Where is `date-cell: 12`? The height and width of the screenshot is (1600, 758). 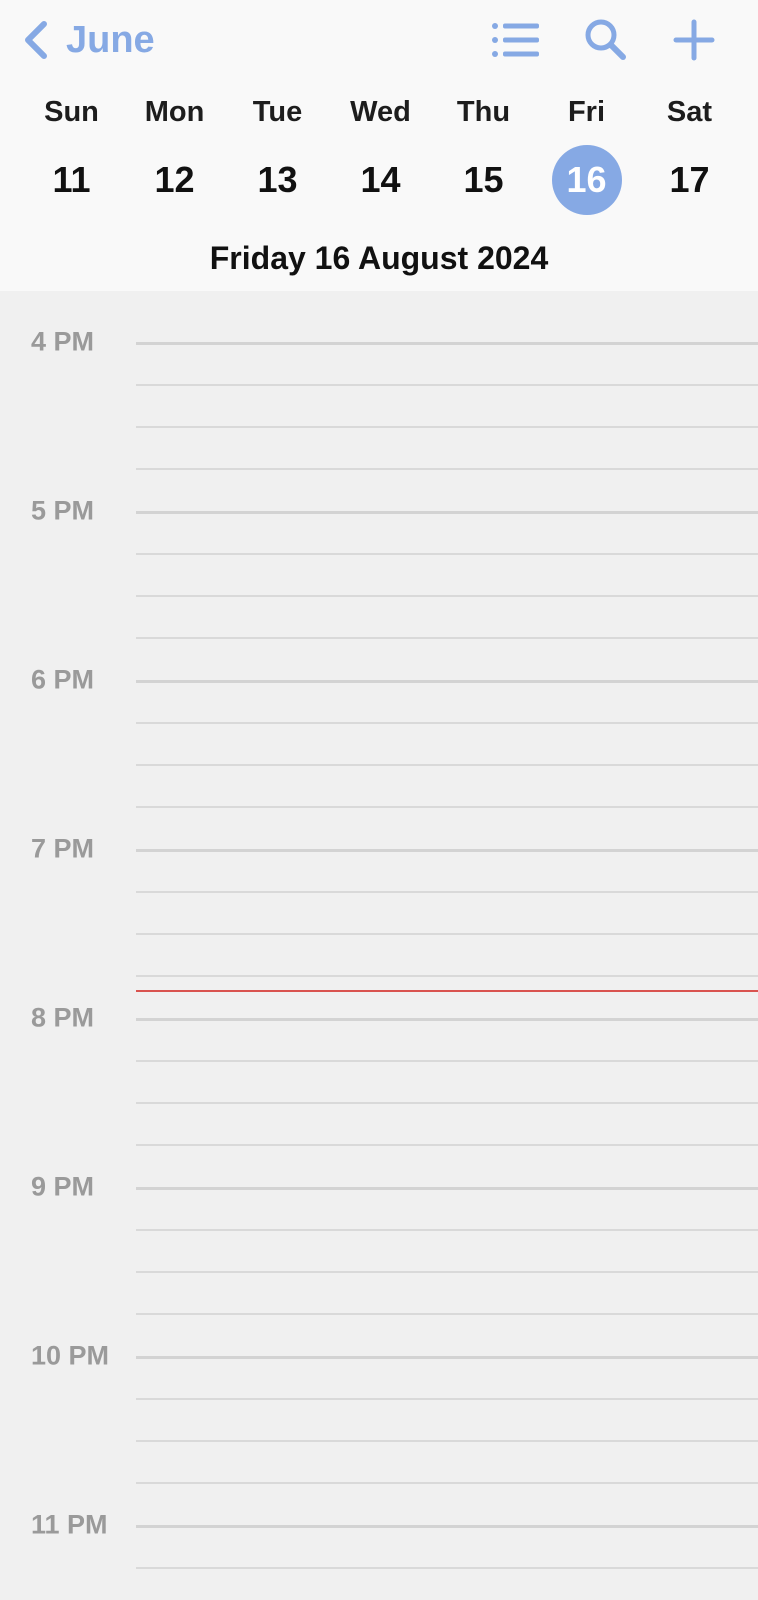 date-cell: 12 is located at coordinates (174, 180).